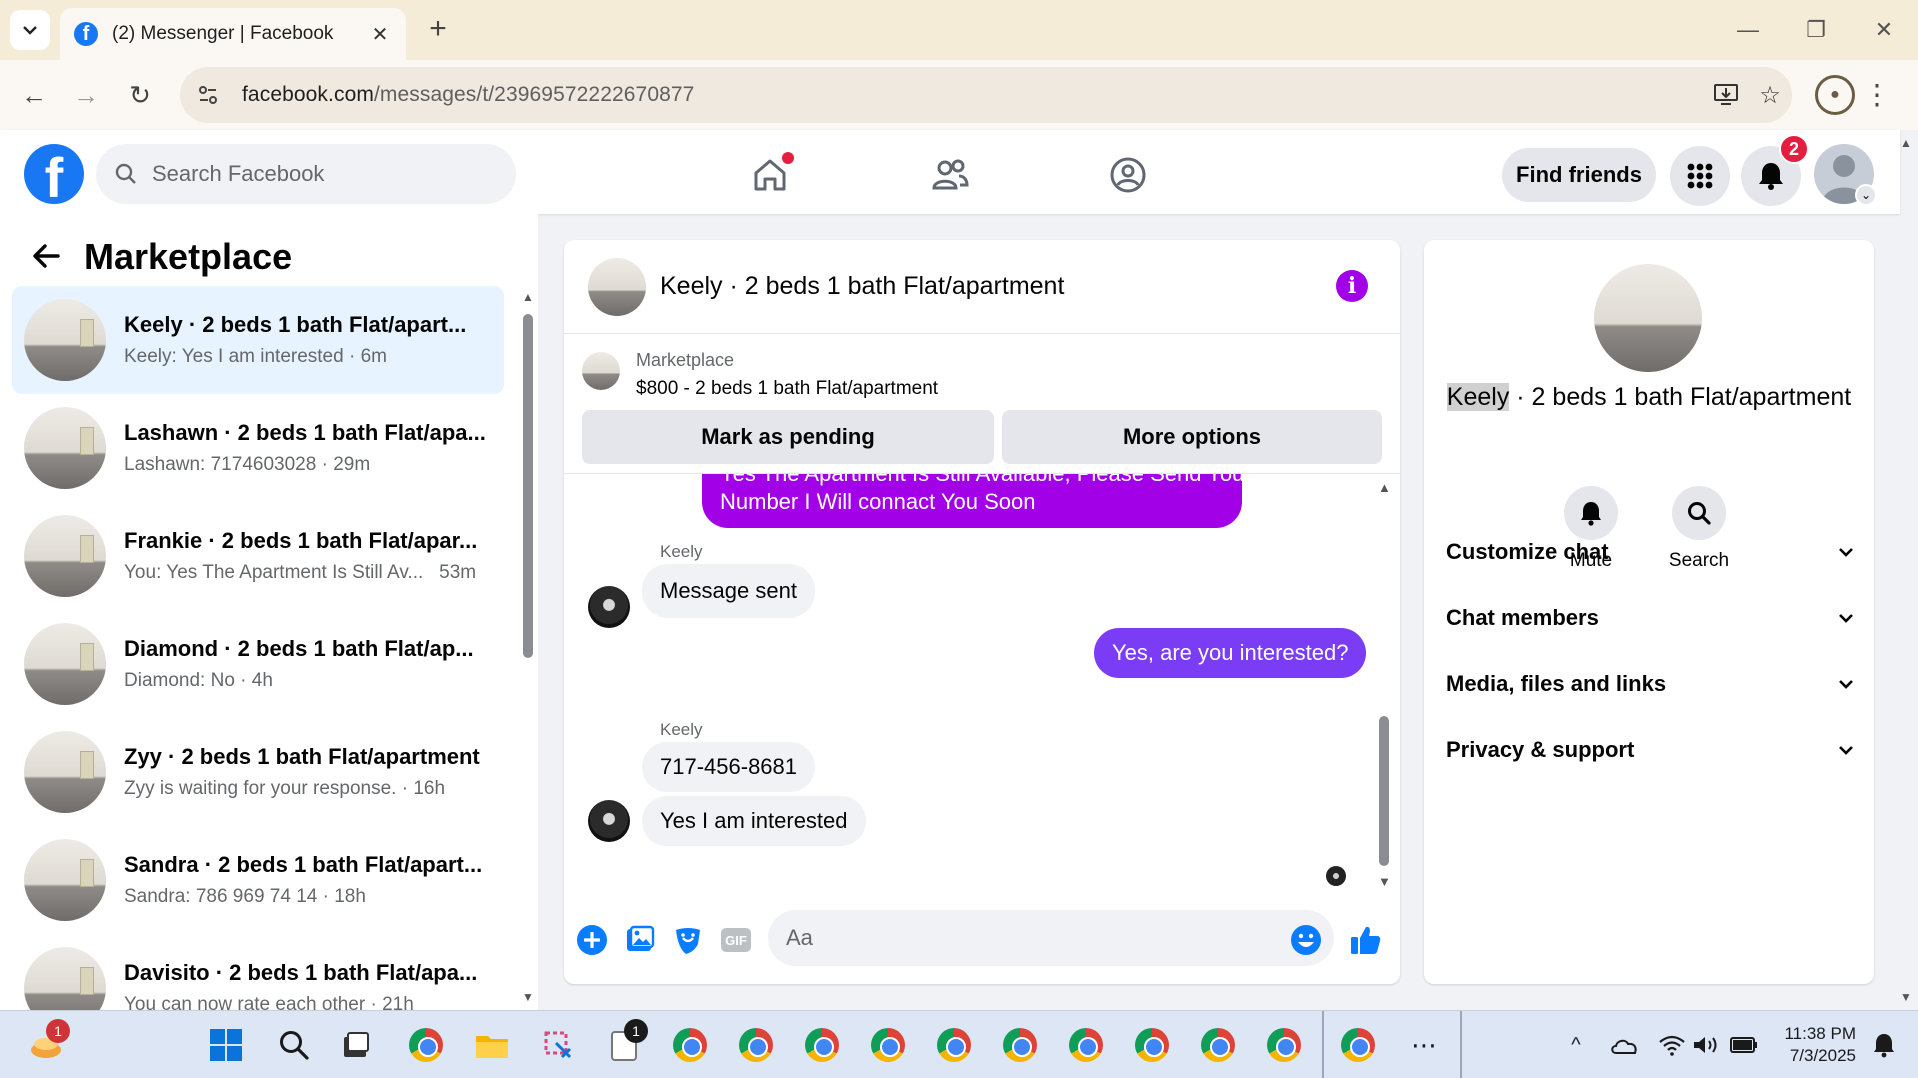 This screenshot has width=1918, height=1078. Describe the element at coordinates (140, 95) in the screenshot. I see `reload-icon: ↻` at that location.